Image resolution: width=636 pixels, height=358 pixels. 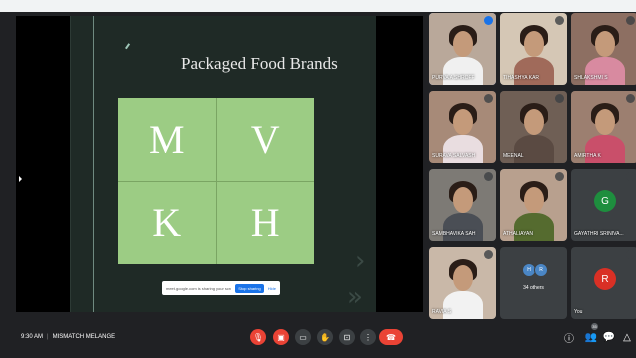 What do you see at coordinates (605, 201) in the screenshot?
I see `participant-avatar: G` at bounding box center [605, 201].